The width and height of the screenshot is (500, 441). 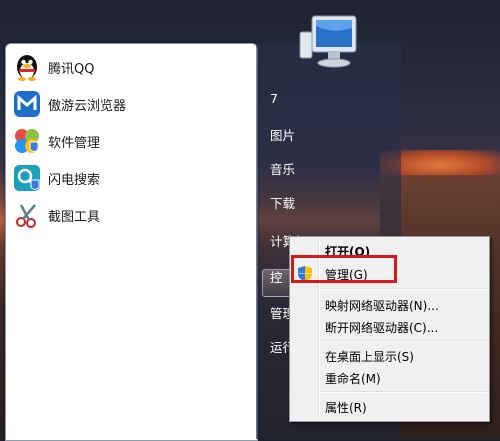 I want to click on menu-item-rename: 重命名(M), so click(x=353, y=378).